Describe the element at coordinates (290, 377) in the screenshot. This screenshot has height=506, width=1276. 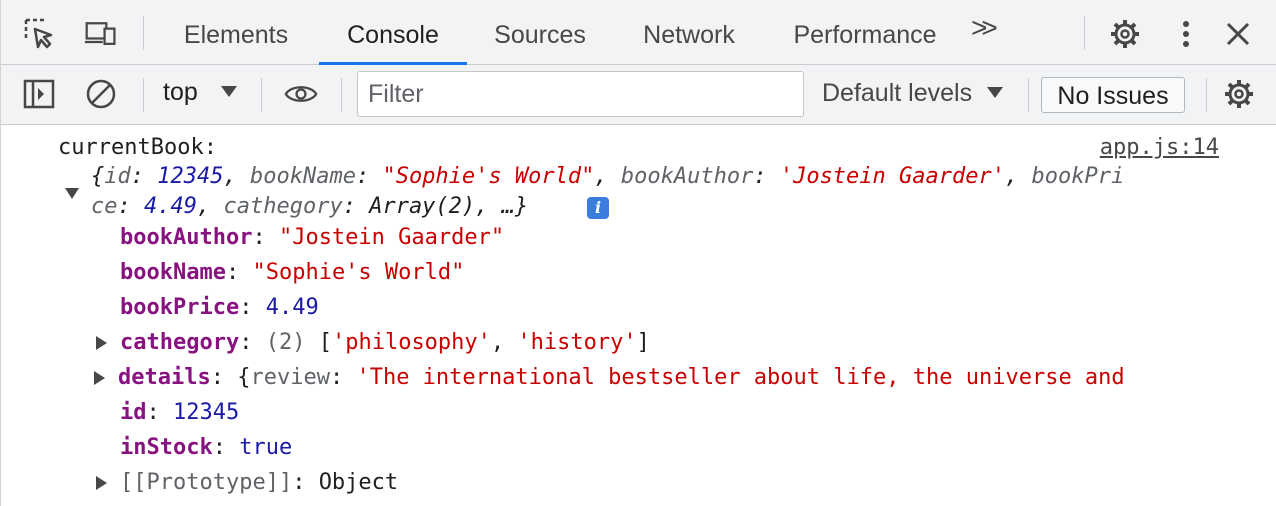
I see `nested-key: review` at that location.